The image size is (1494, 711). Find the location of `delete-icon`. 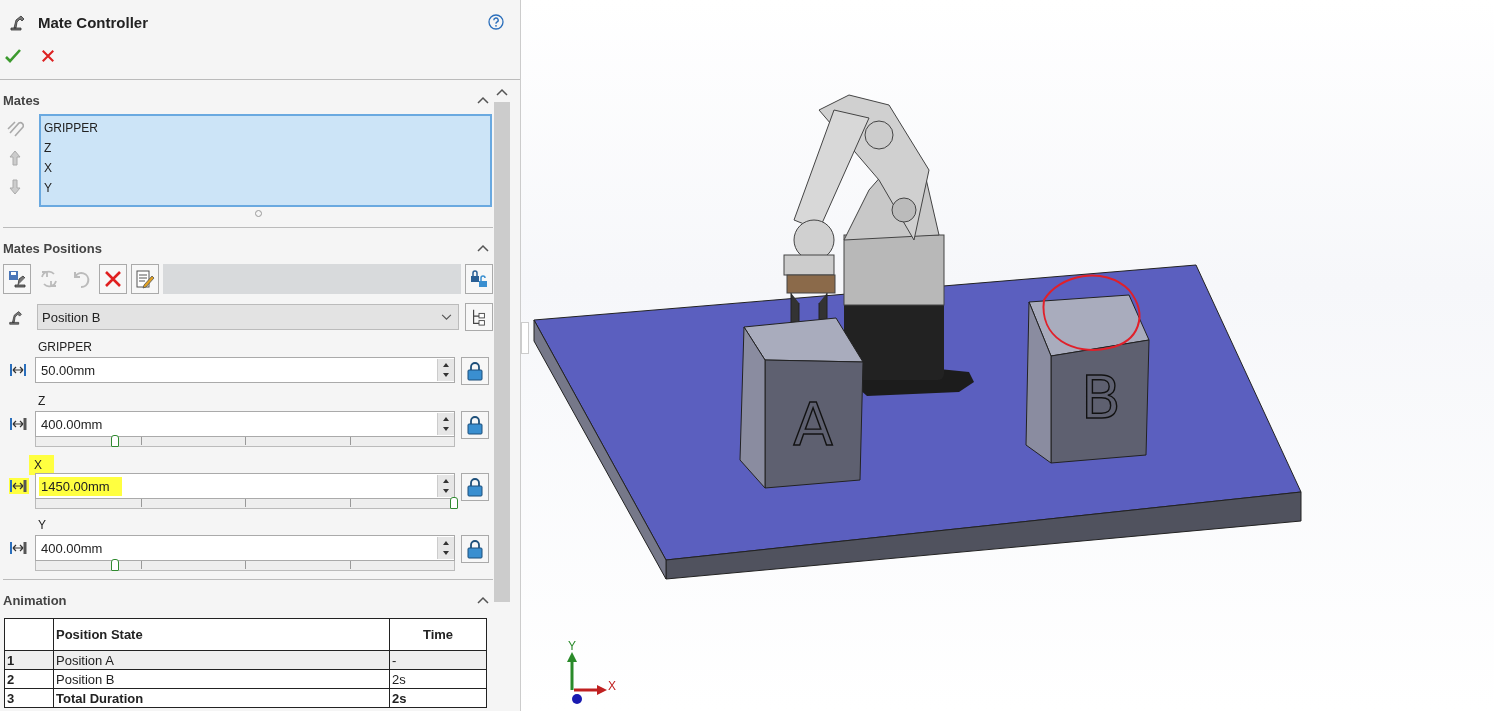

delete-icon is located at coordinates (113, 279).